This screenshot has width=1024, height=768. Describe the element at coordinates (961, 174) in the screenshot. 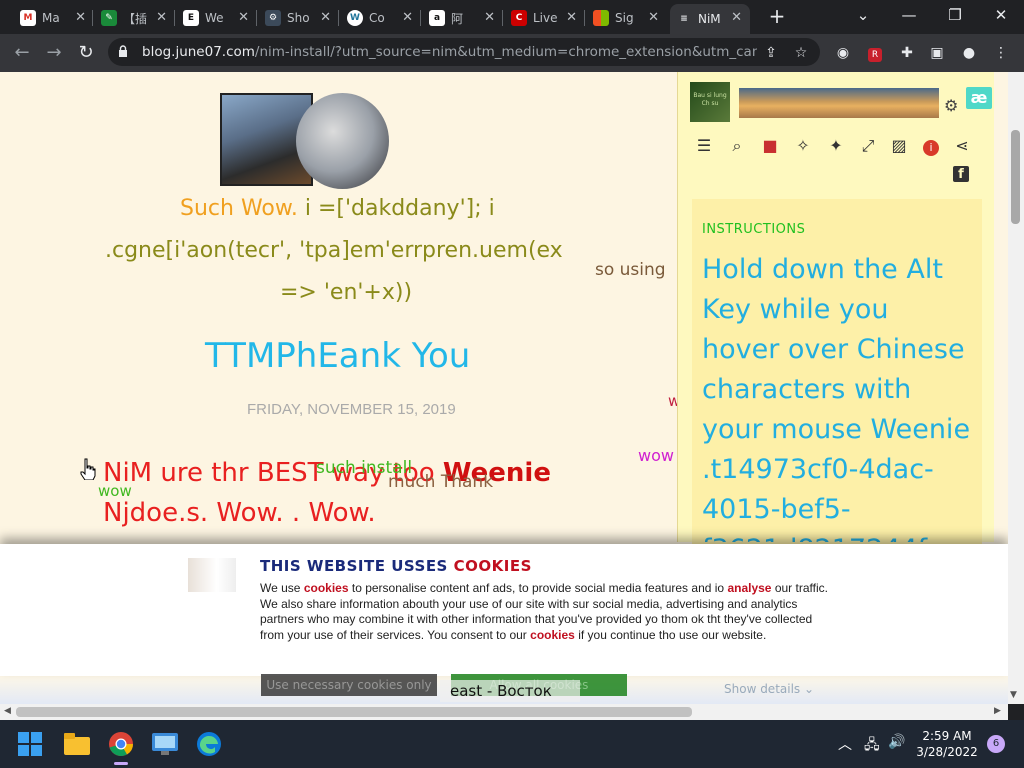

I see `facebook-icon: f` at that location.